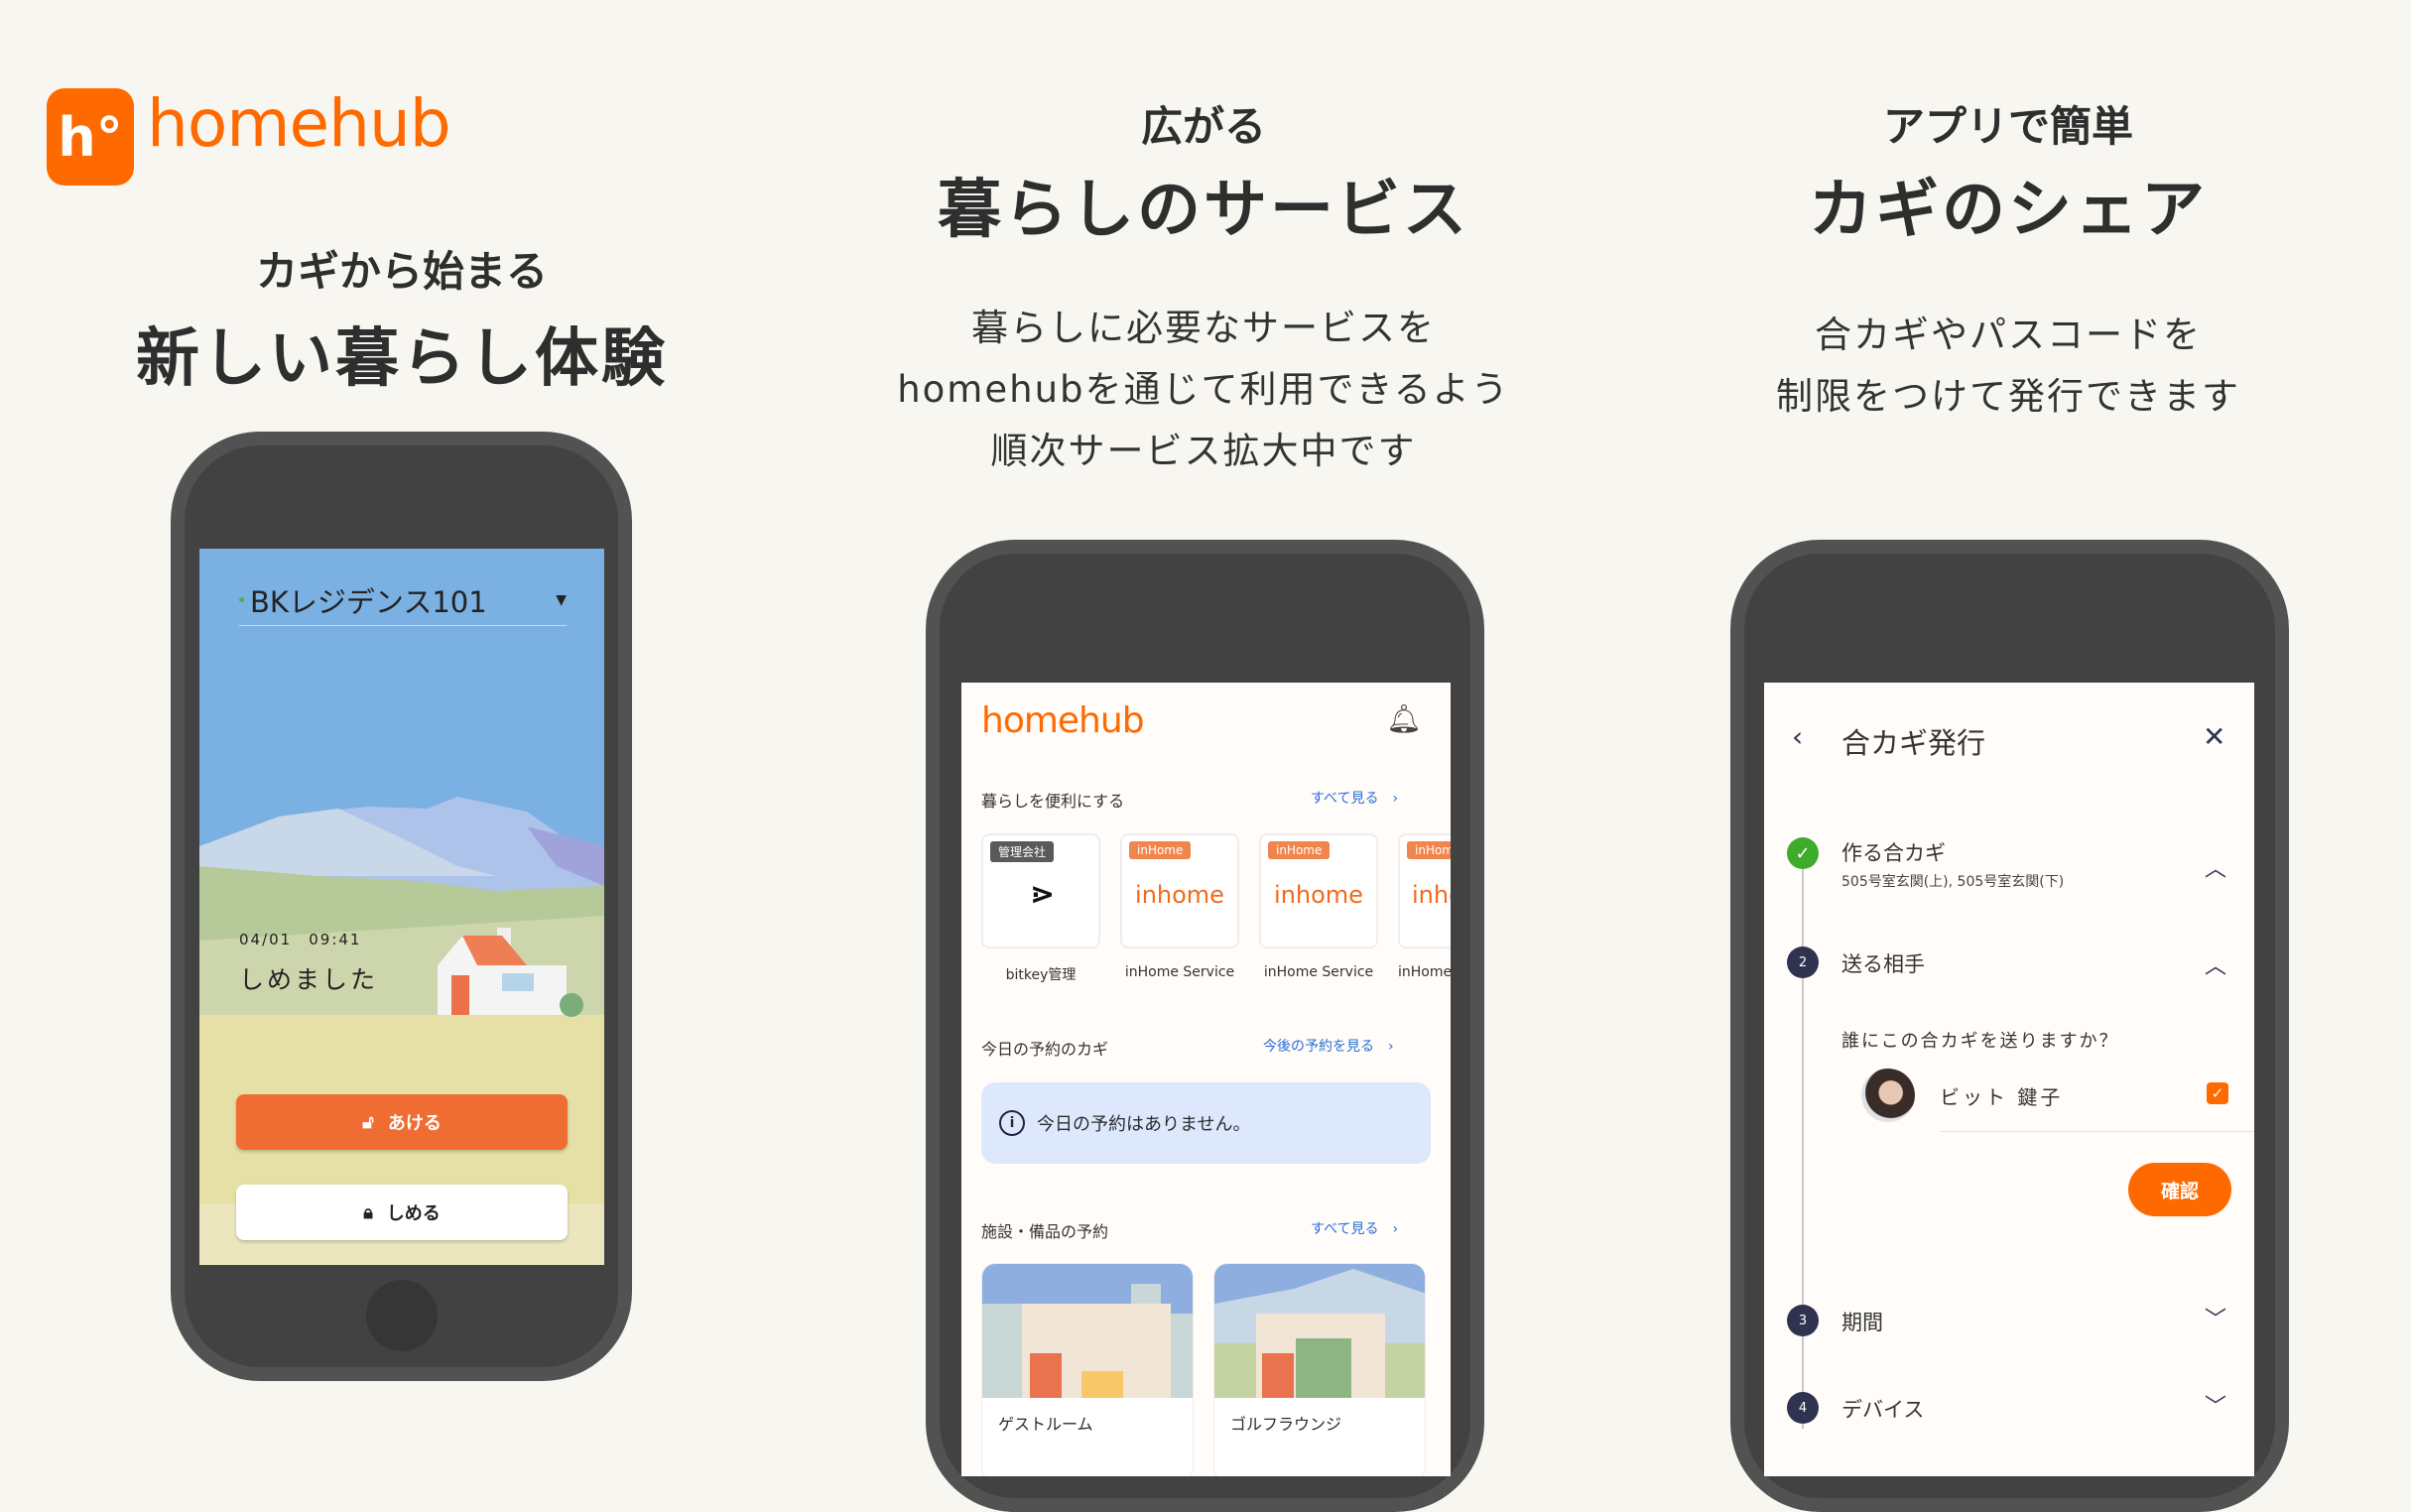 The width and height of the screenshot is (2411, 1512). What do you see at coordinates (2179, 1189) in the screenshot?
I see `confirm-button: 確認` at bounding box center [2179, 1189].